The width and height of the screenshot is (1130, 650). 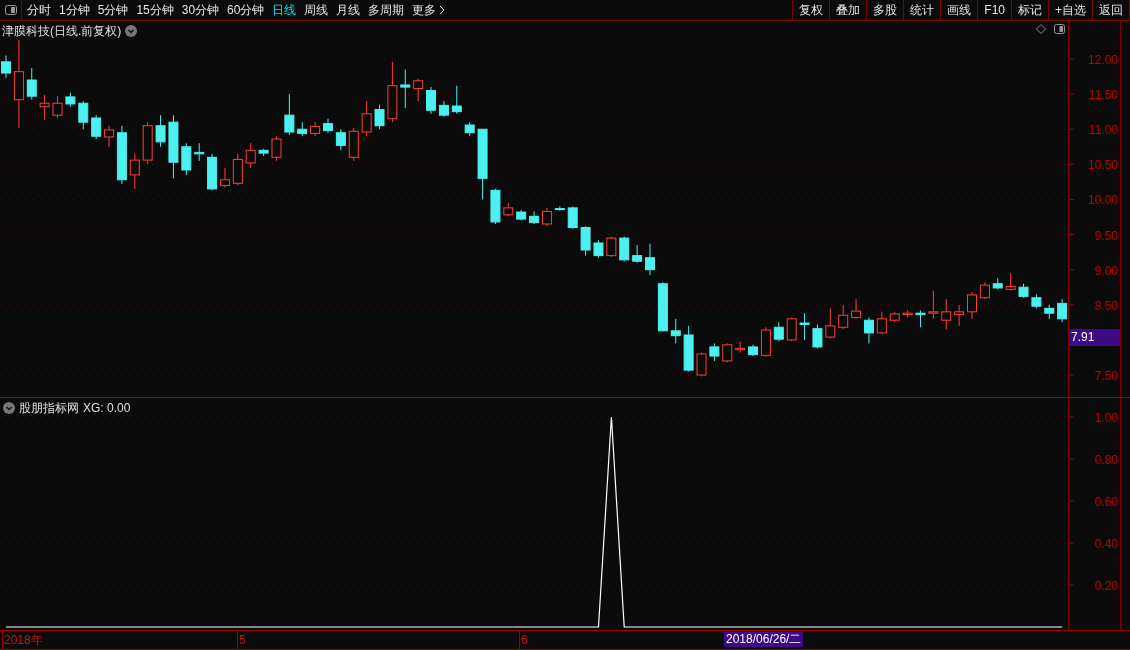 What do you see at coordinates (1030, 10) in the screenshot?
I see `toolbar-button: 标记` at bounding box center [1030, 10].